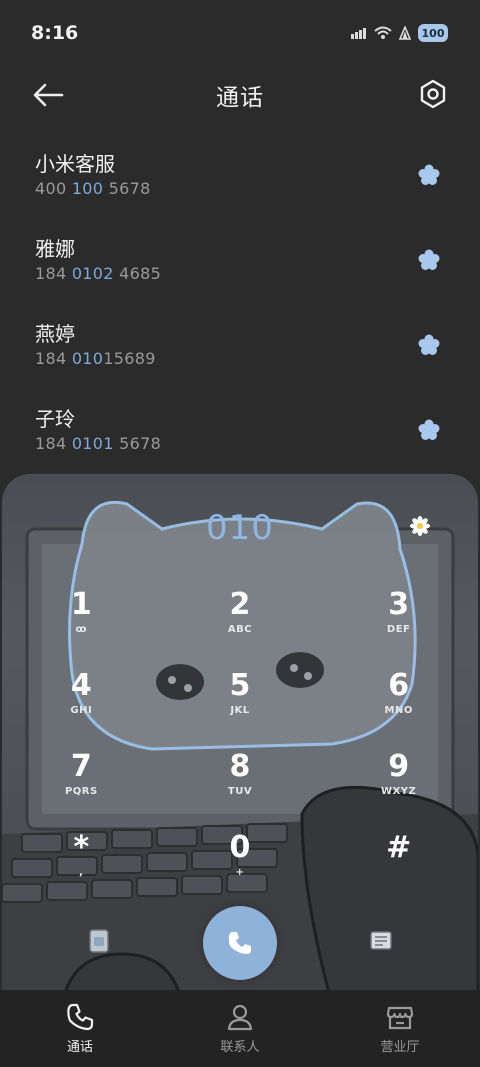 The image size is (480, 1067). I want to click on contact-name: 燕婷, so click(55, 334).